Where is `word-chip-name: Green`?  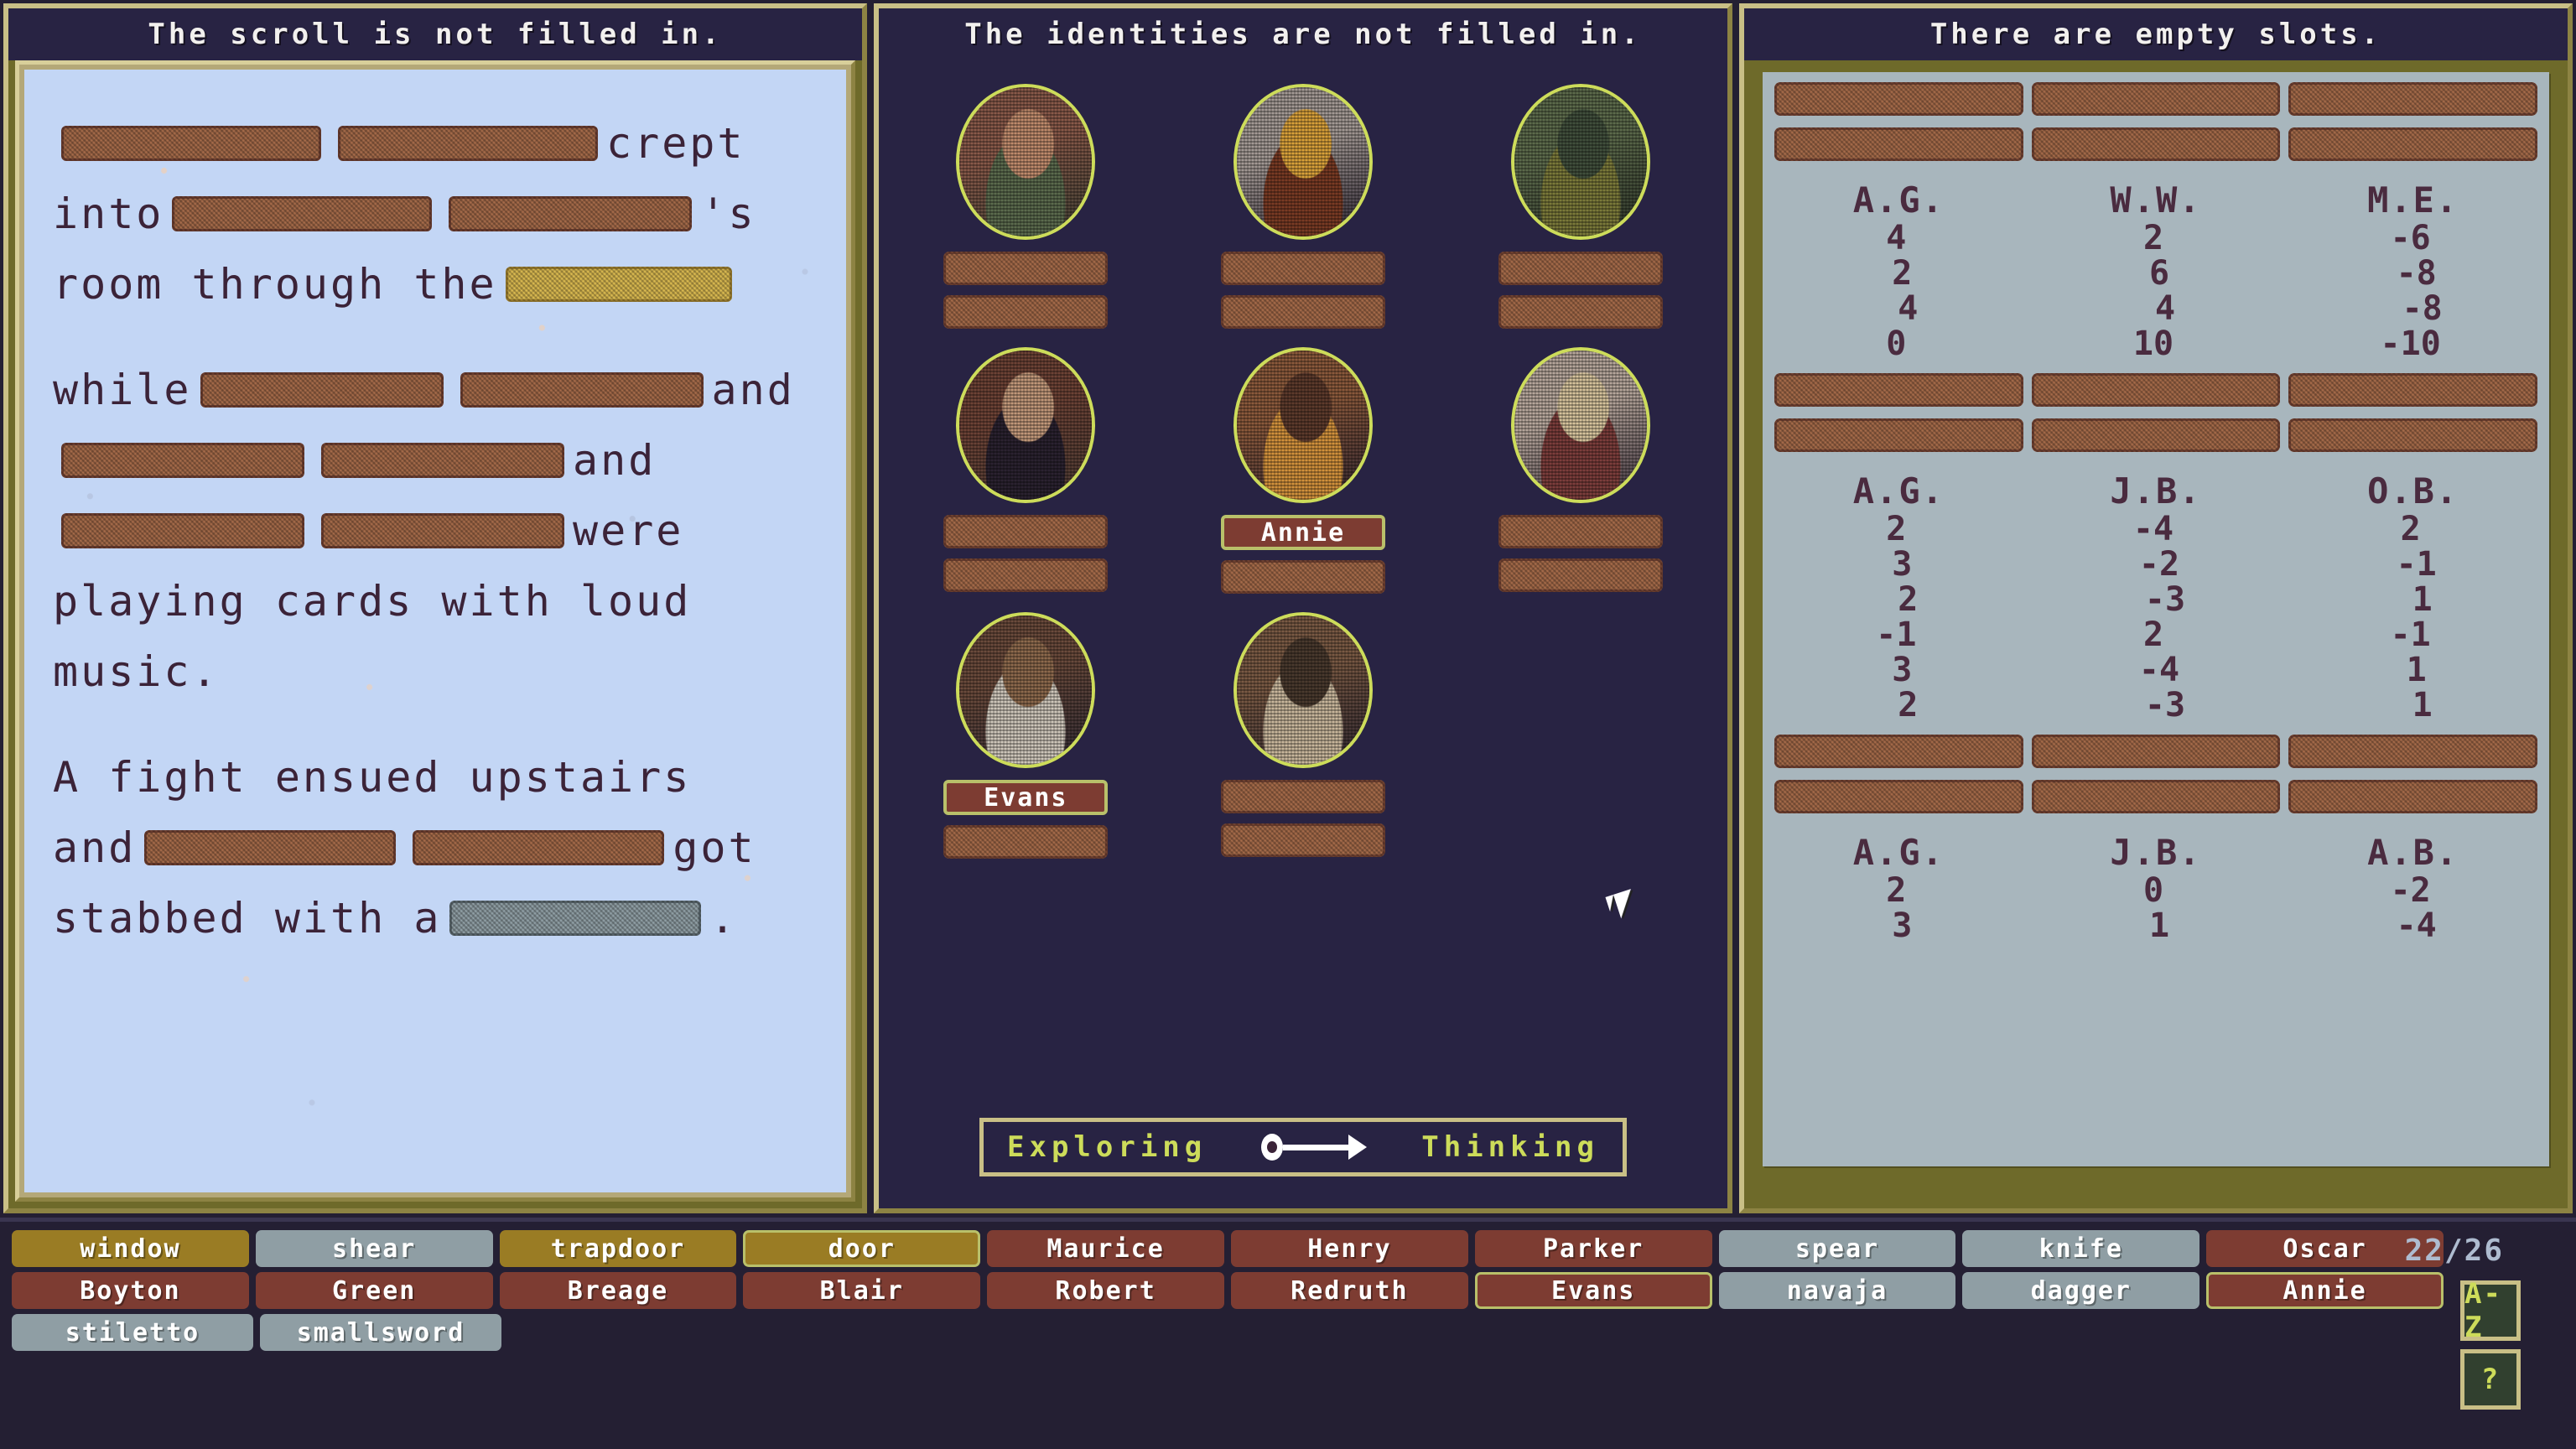 word-chip-name: Green is located at coordinates (374, 1290).